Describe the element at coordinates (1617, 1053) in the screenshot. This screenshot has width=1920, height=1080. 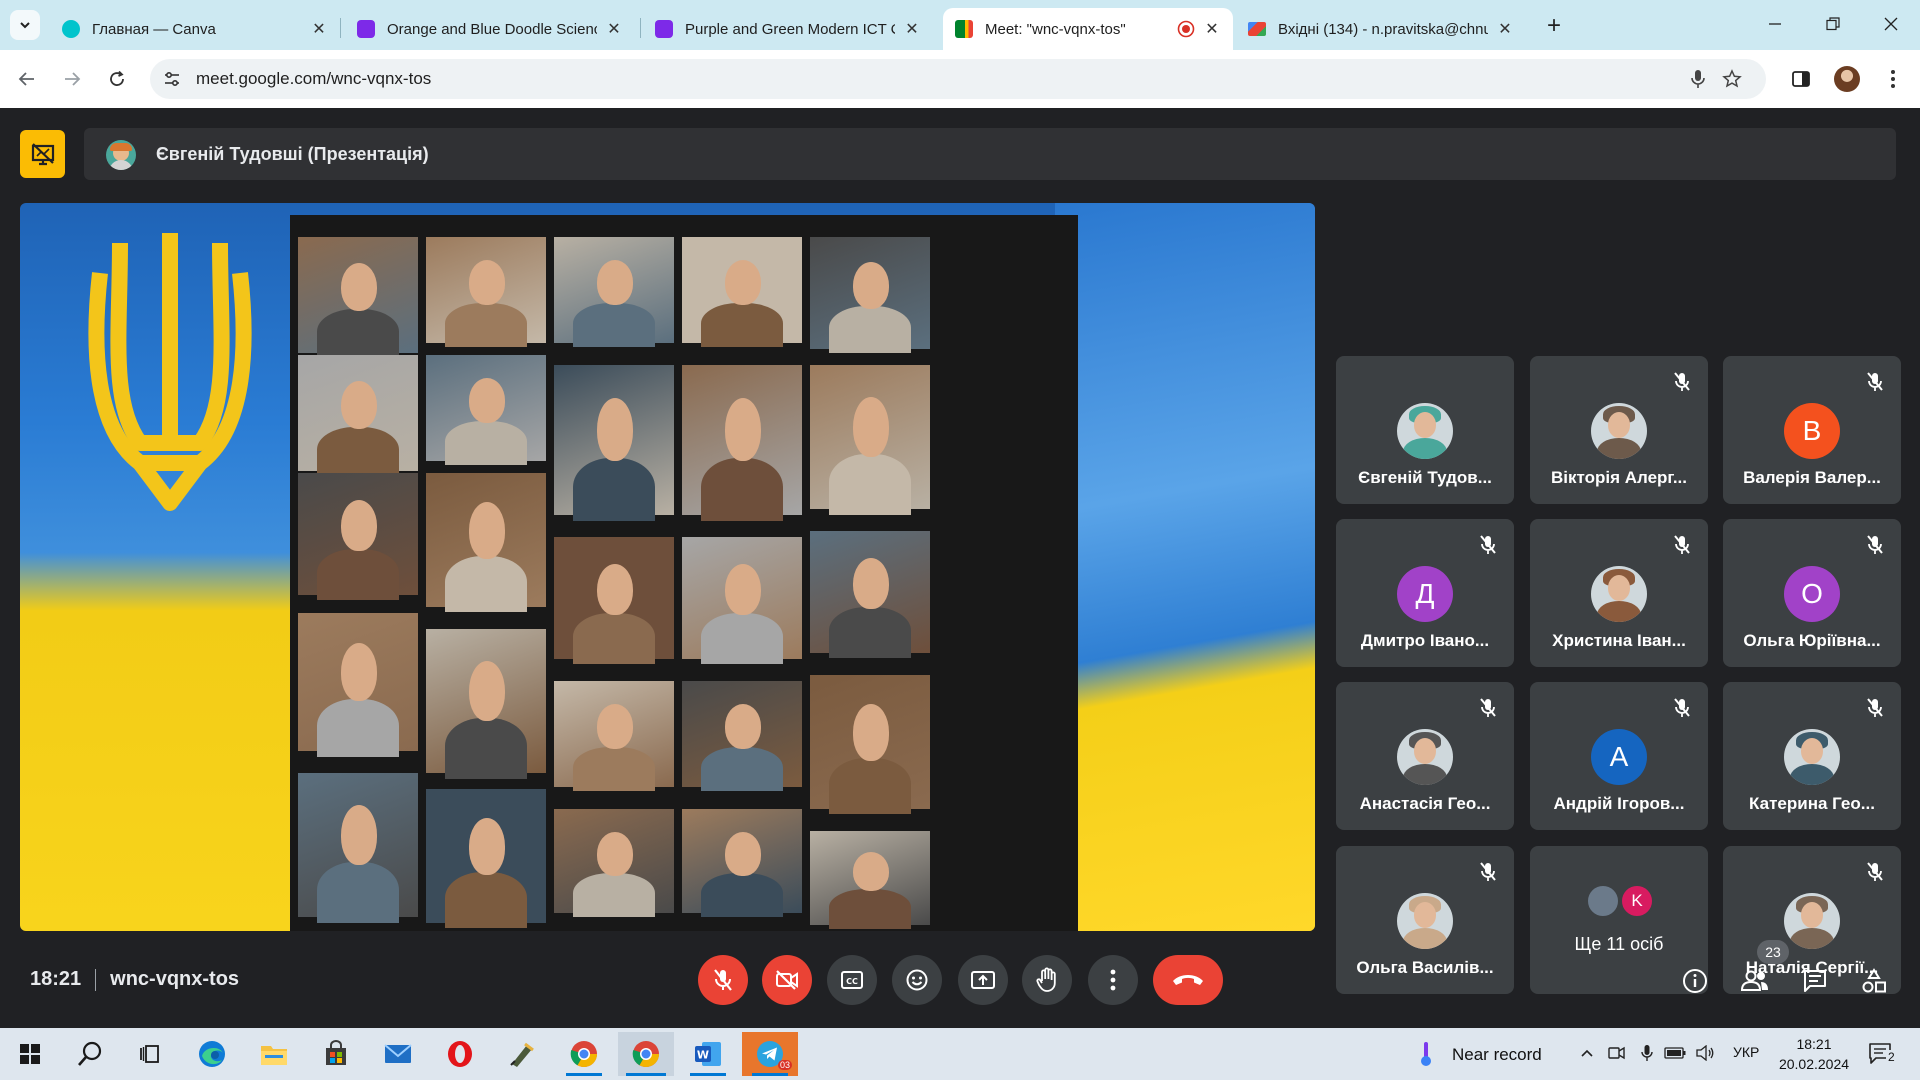
I see `meet-tray-icon` at that location.